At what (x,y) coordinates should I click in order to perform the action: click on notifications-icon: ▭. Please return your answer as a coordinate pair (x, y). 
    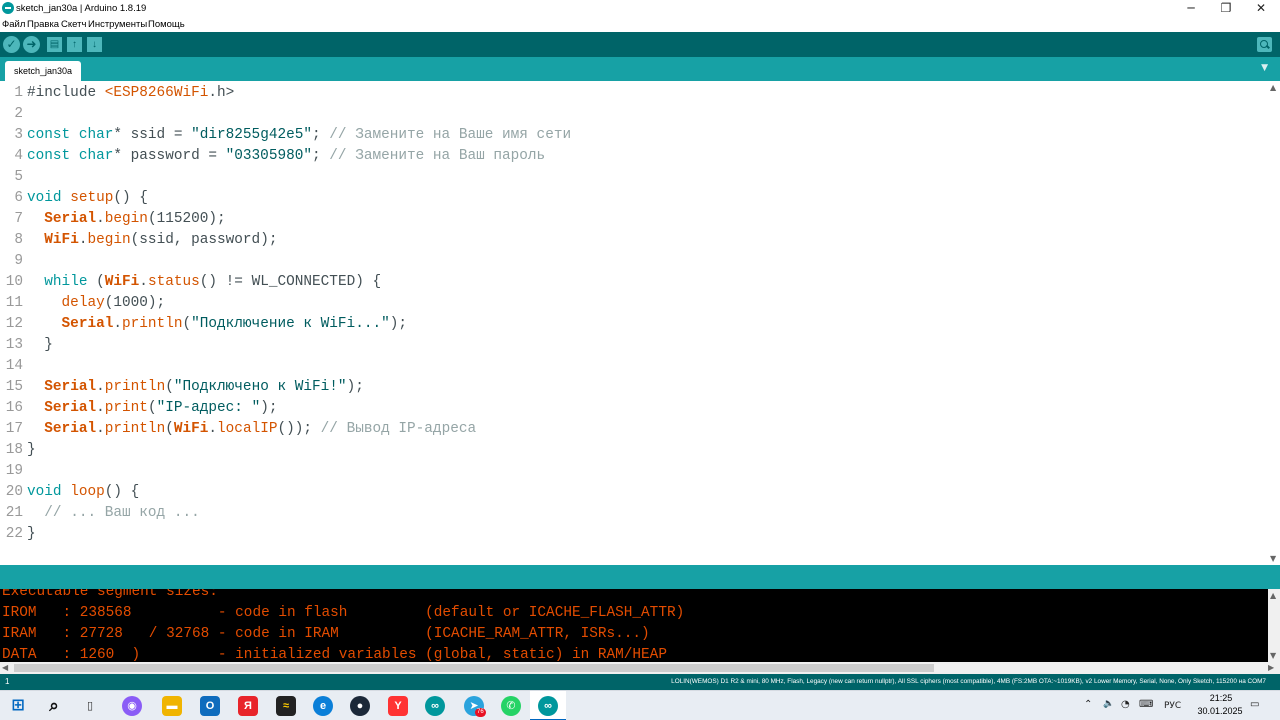
    Looking at the image, I should click on (1254, 704).